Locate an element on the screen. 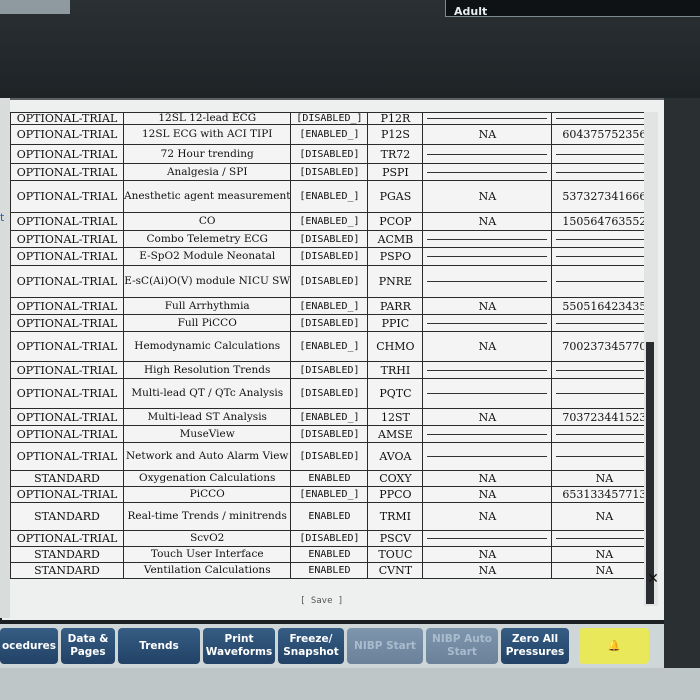  table-row: OPTIONAL-TRIAL Full PiCCO [DISABLED] PPIC is located at coordinates (334, 323).